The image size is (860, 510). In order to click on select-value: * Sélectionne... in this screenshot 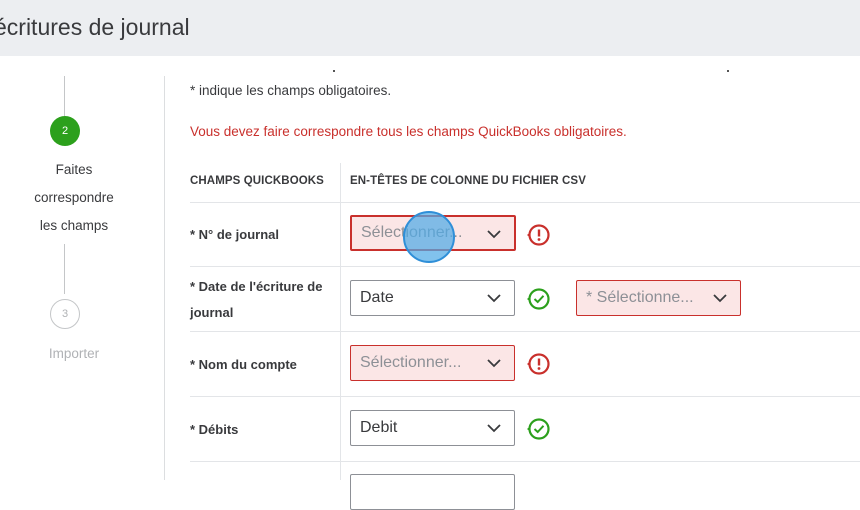, I will do `click(640, 297)`.